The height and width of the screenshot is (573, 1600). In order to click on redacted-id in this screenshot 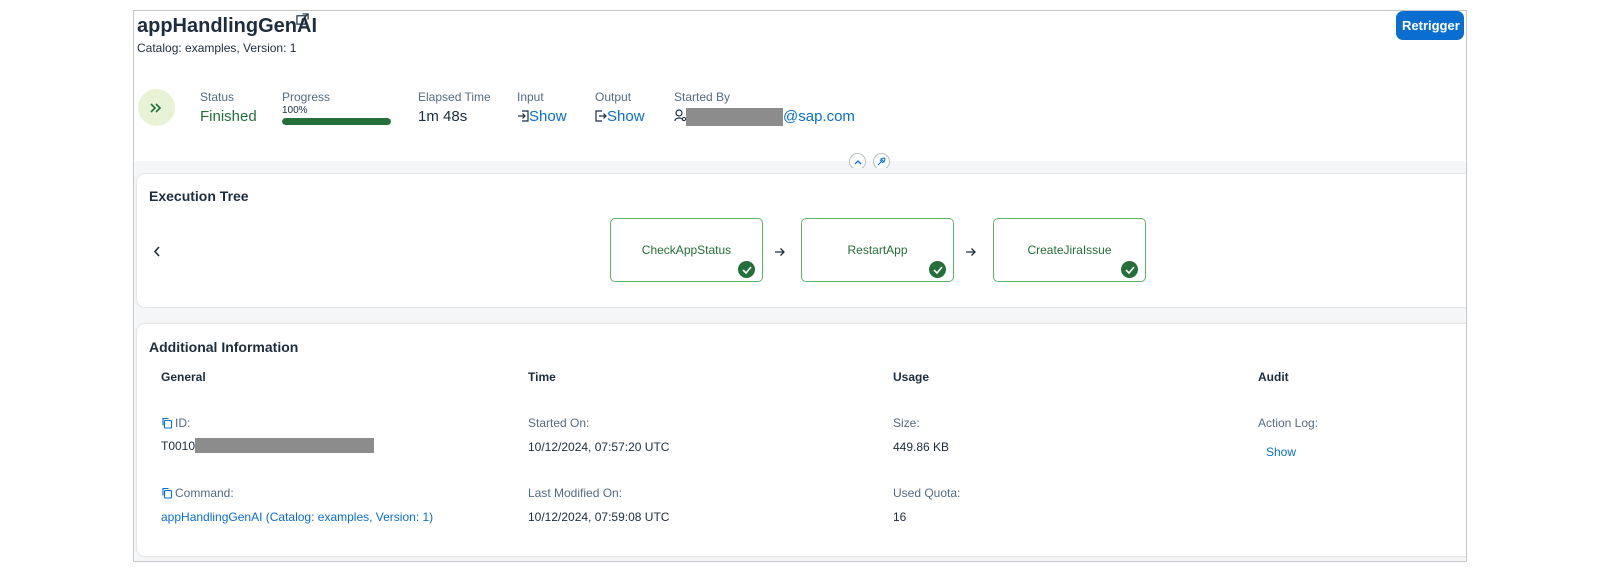, I will do `click(285, 445)`.